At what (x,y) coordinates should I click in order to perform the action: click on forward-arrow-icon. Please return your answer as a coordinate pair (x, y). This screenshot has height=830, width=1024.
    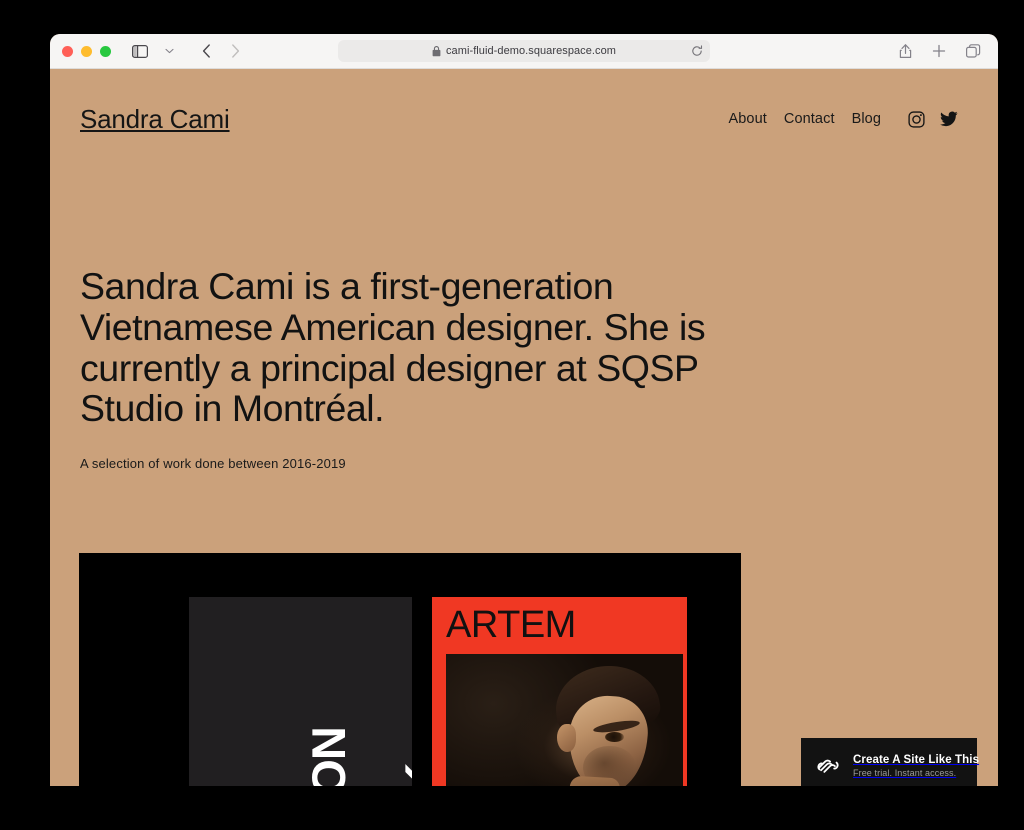
    Looking at the image, I should click on (235, 51).